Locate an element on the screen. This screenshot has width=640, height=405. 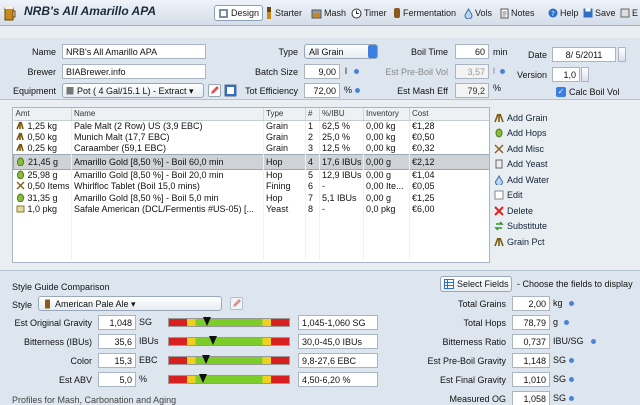
equipment-label: Equipment is located at coordinates (34, 91).